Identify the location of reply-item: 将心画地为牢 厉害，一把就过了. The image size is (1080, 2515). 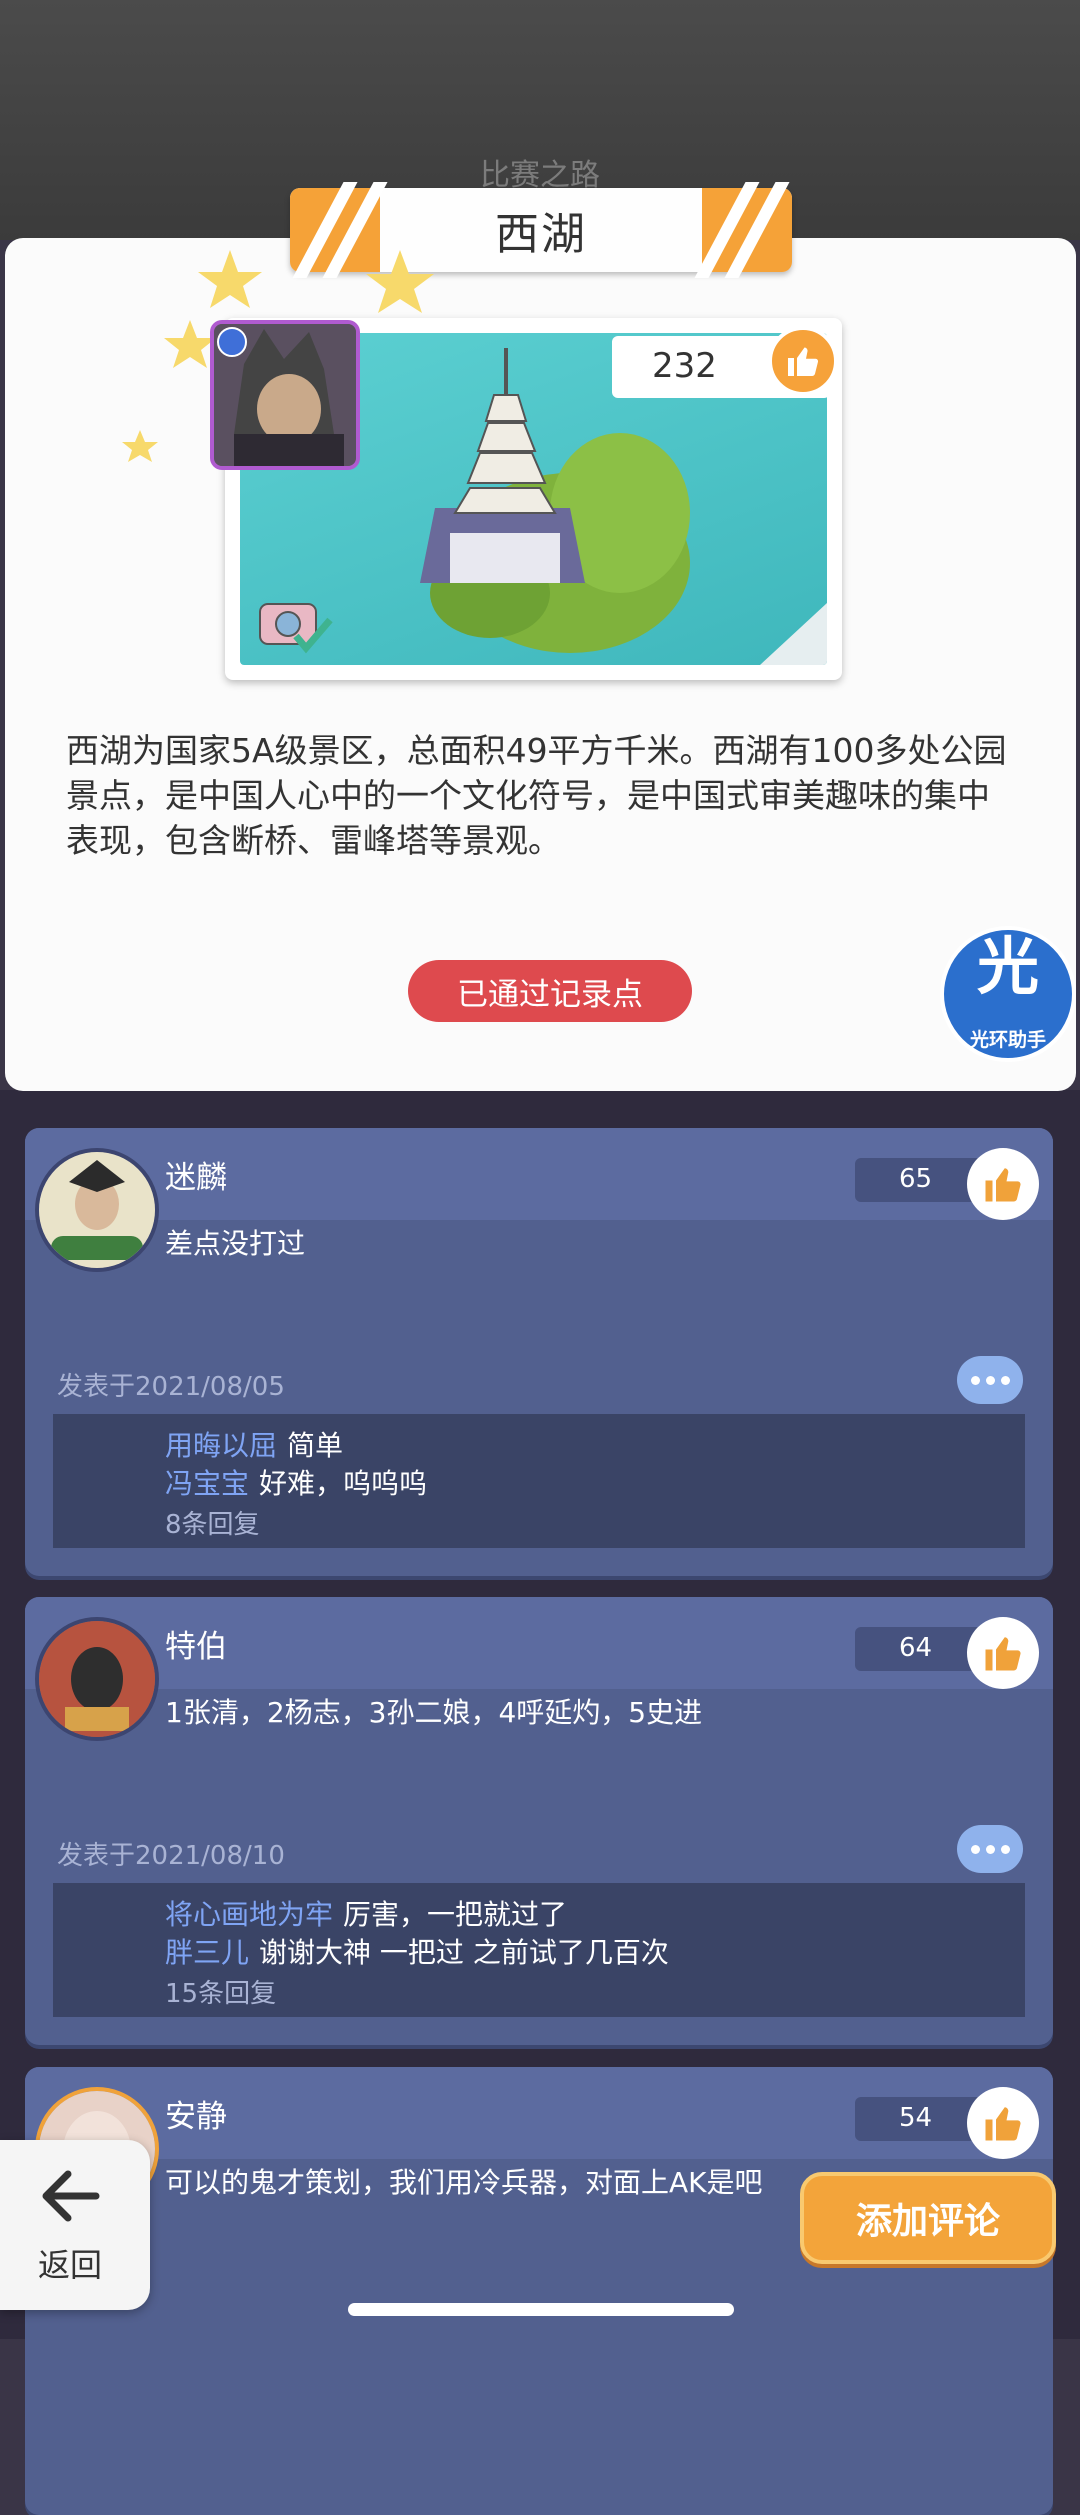
(366, 1913).